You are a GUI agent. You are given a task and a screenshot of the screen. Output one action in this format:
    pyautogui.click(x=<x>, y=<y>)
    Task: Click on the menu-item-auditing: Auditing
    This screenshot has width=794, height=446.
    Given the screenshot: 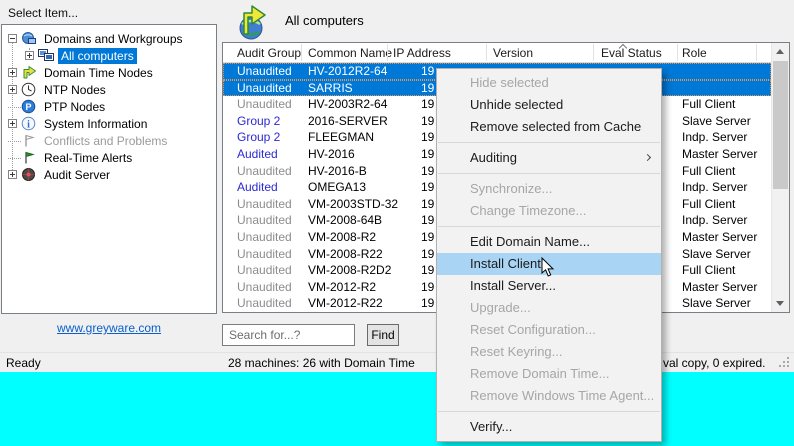 What is the action you would take?
    pyautogui.click(x=549, y=158)
    